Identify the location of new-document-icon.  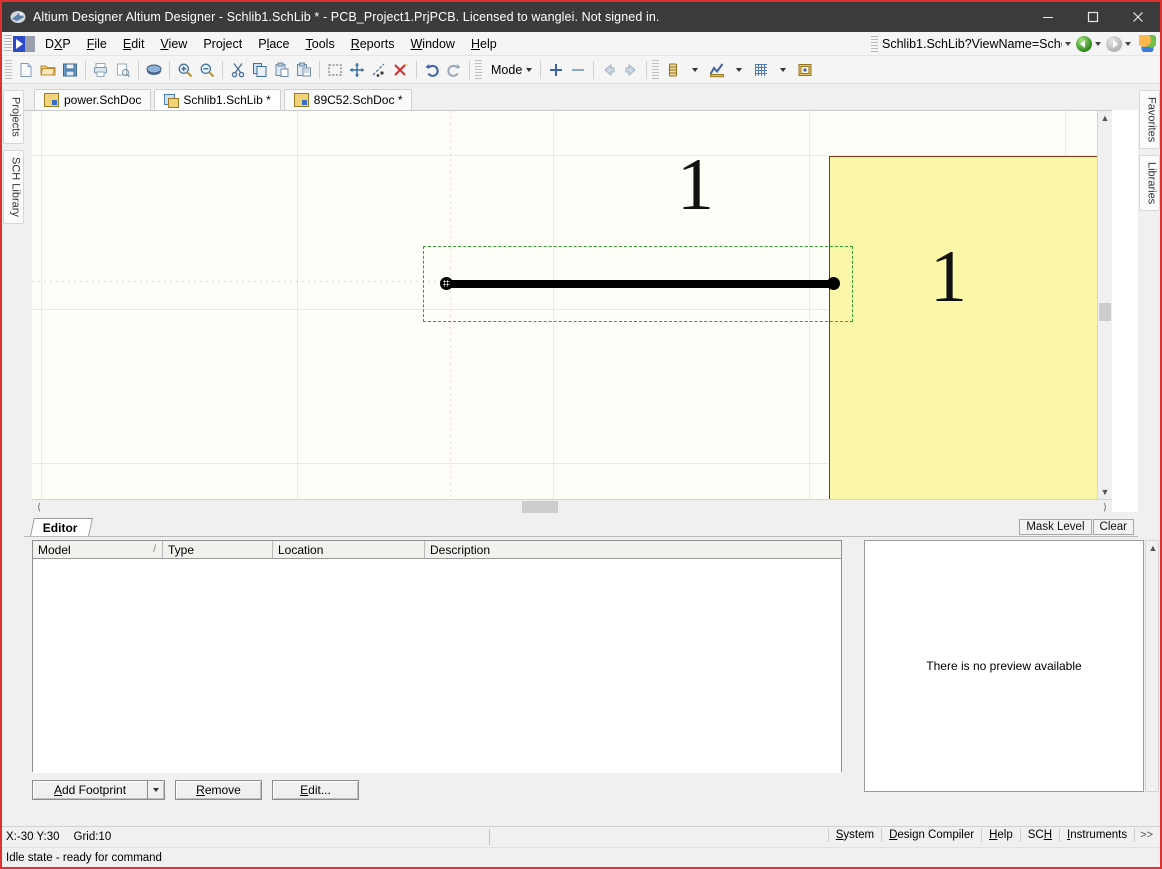
(26, 70).